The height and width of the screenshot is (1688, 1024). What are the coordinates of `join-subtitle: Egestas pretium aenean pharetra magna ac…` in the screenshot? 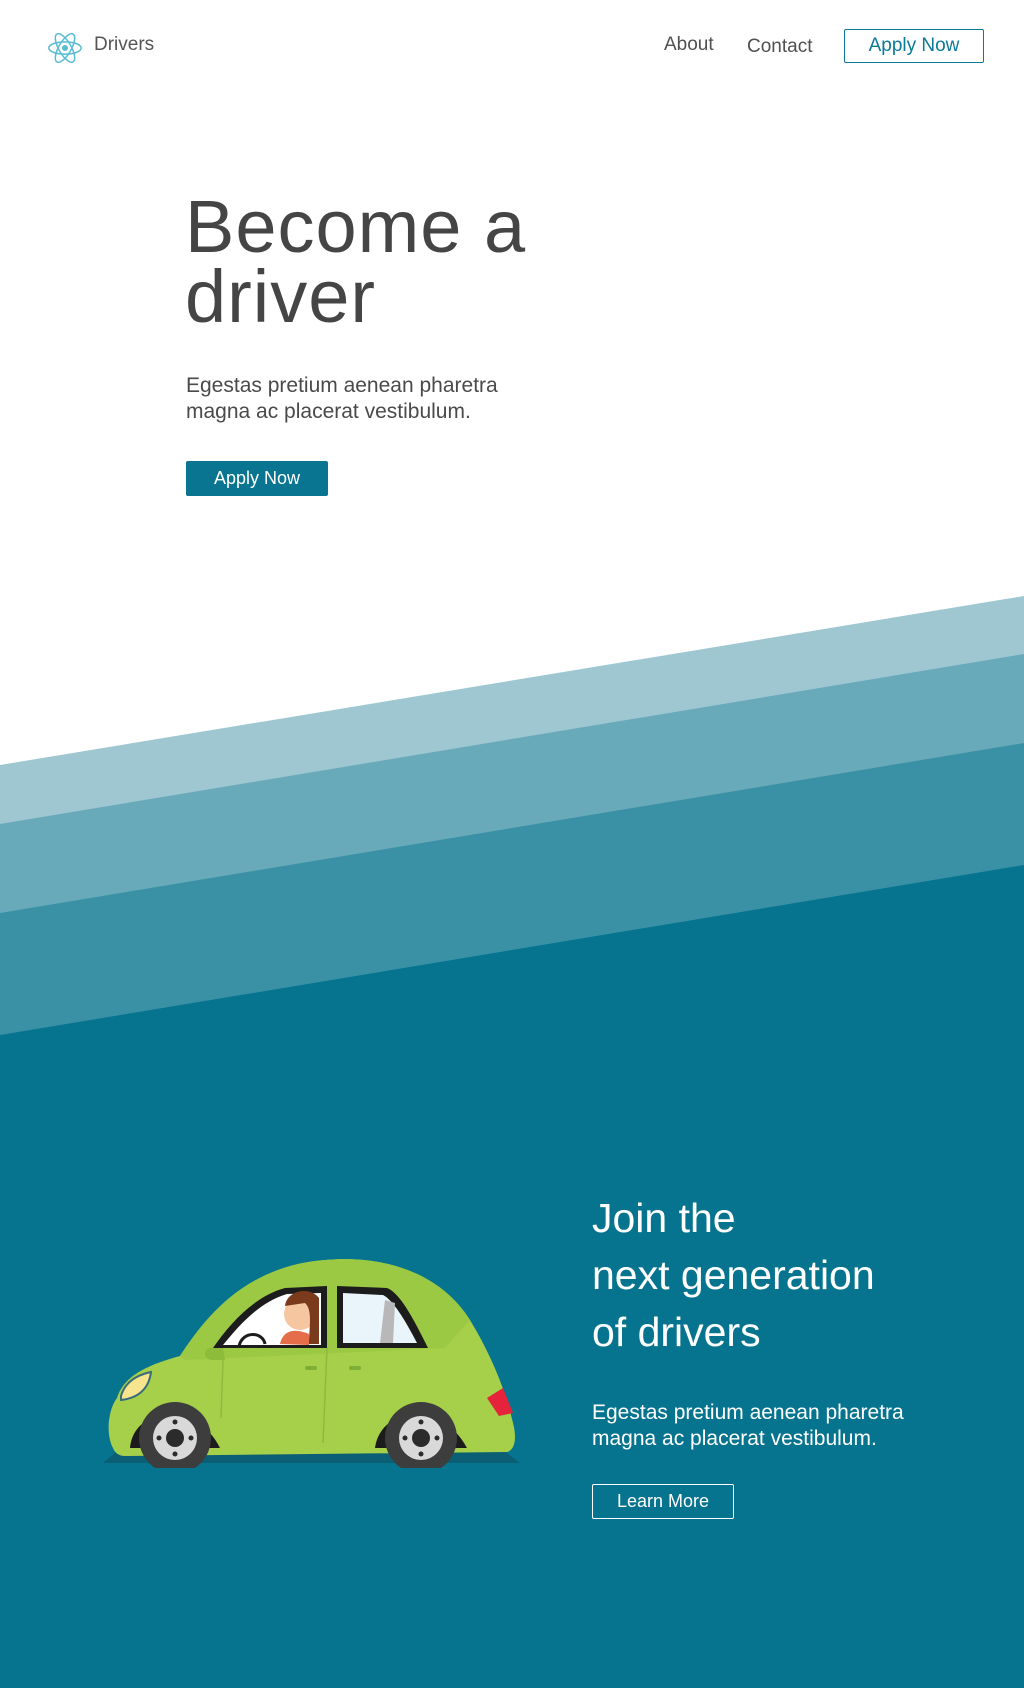 It's located at (748, 1425).